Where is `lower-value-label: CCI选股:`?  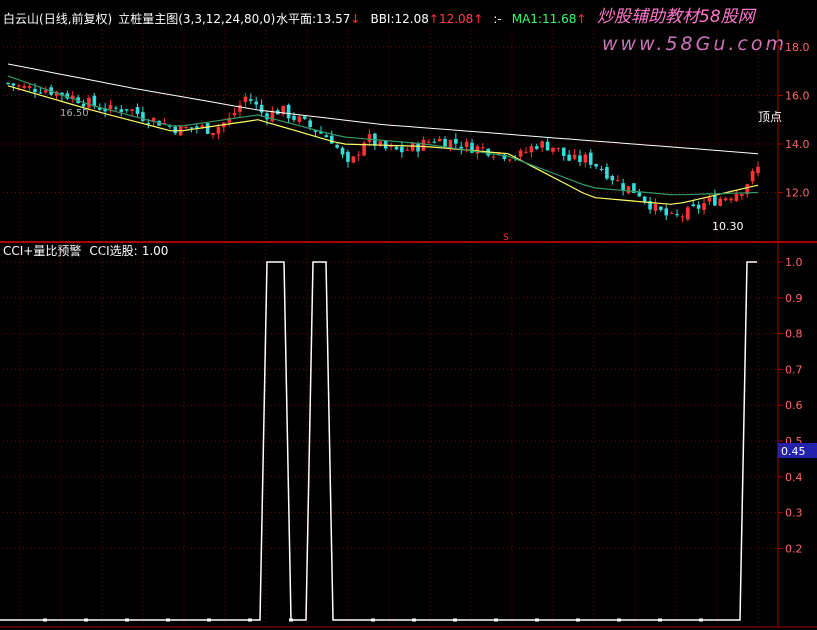 lower-value-label: CCI选股: is located at coordinates (113, 251).